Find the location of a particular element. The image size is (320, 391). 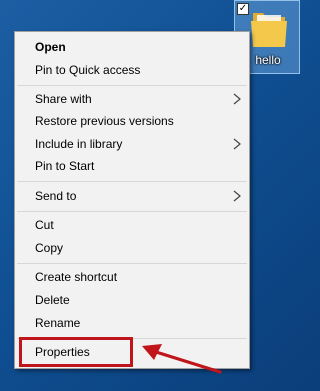

menu-item-pin-quick-access: Pin to Quick access is located at coordinates (132, 70).